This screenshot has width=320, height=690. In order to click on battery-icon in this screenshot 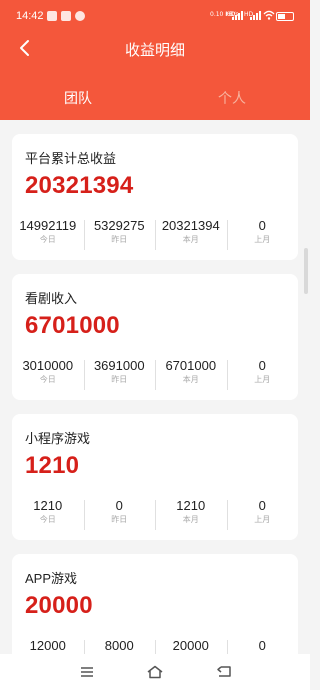, I will do `click(285, 16)`.